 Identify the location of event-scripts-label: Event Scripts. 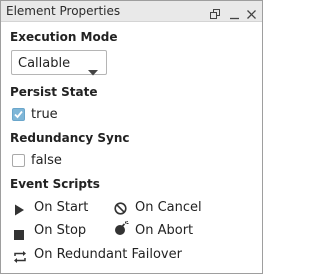
(55, 184).